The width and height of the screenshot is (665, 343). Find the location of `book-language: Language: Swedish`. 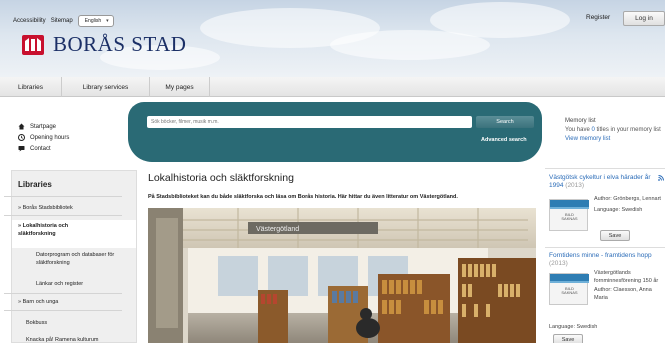

book-language: Language: Swedish is located at coordinates (618, 210).